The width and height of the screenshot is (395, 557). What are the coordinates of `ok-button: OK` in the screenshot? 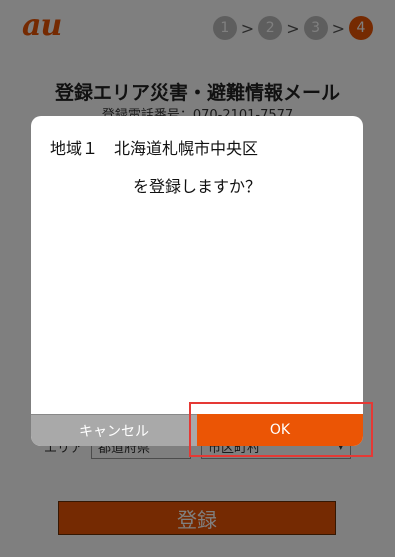 It's located at (280, 430).